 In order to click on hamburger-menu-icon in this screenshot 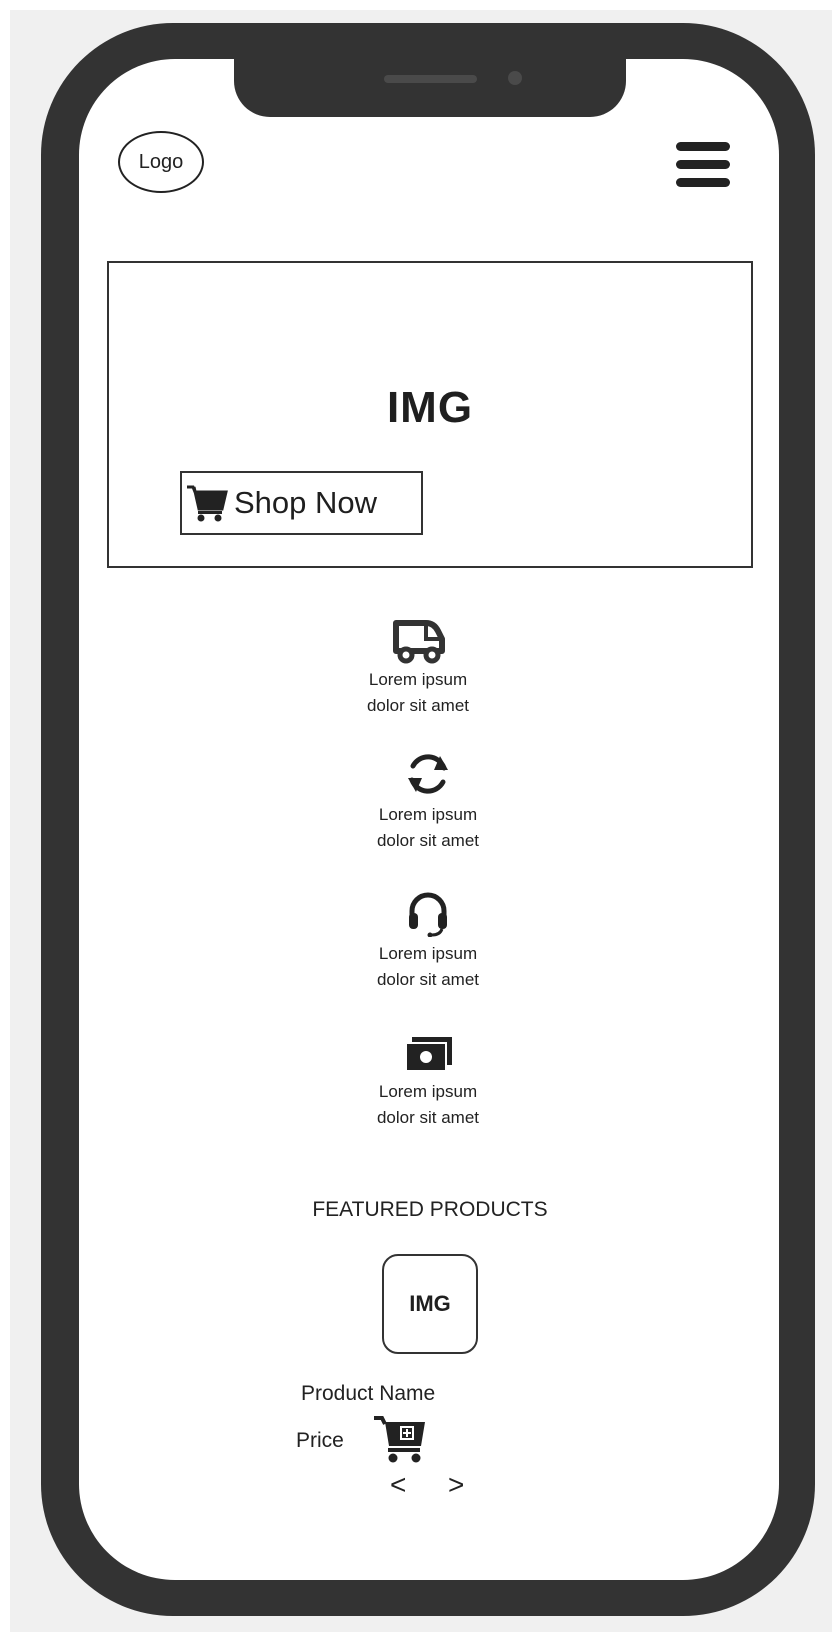, I will do `click(703, 165)`.